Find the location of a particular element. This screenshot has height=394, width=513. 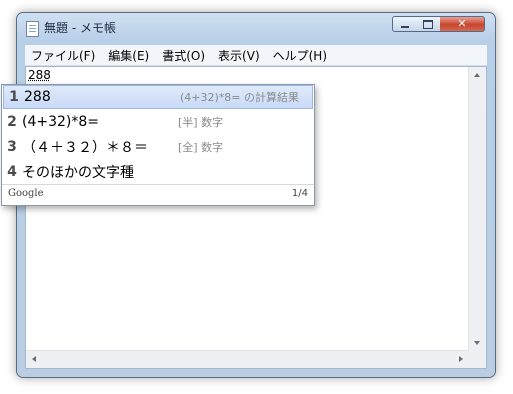

menu-view: 表示(V) is located at coordinates (239, 55).